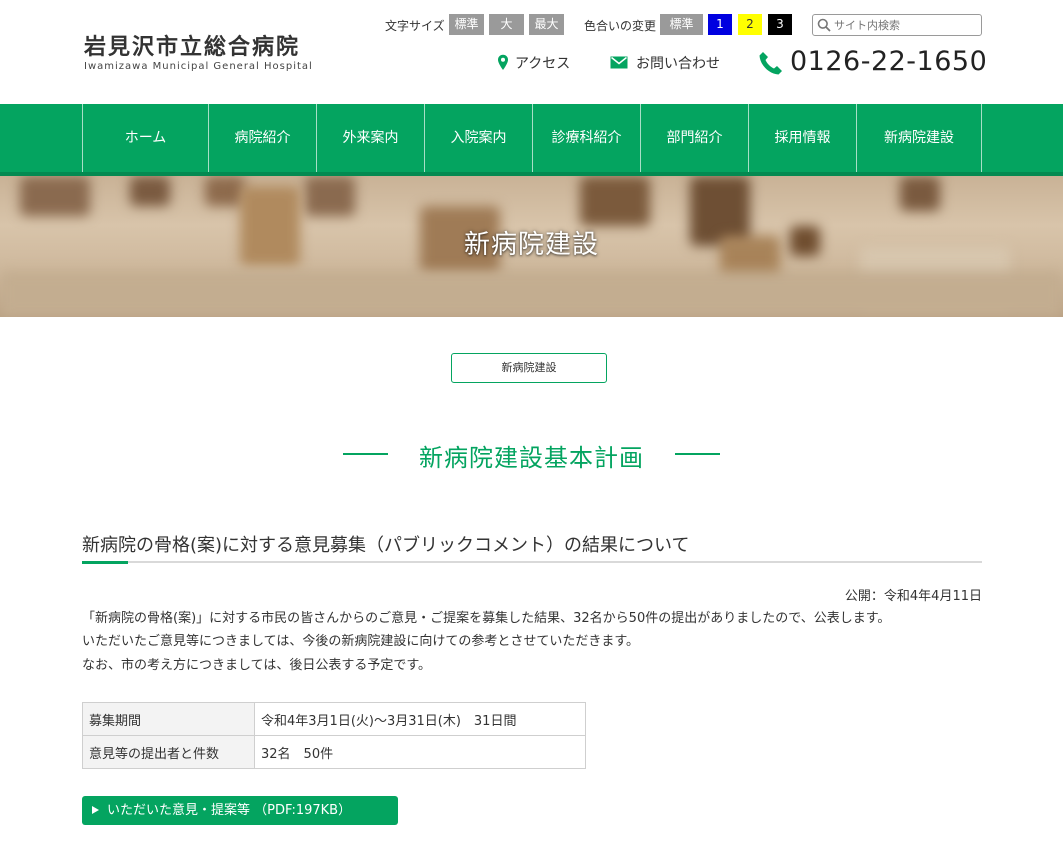  I want to click on triangle-right-icon, so click(95, 810).